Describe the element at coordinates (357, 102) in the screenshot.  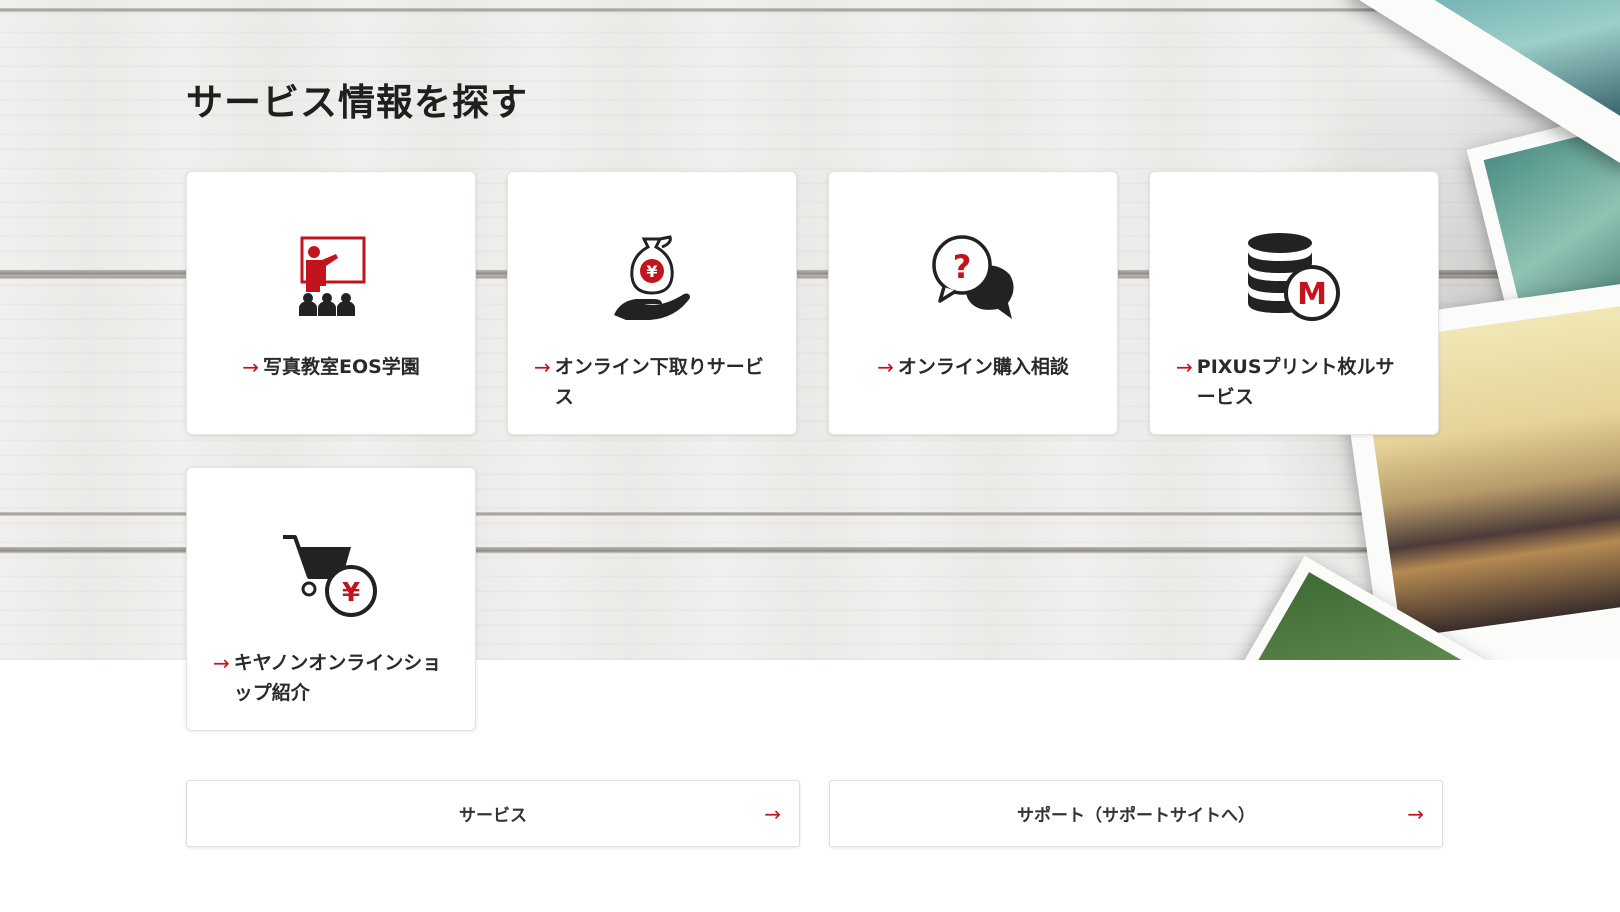
I see `page-title: サービス情報を探す` at that location.